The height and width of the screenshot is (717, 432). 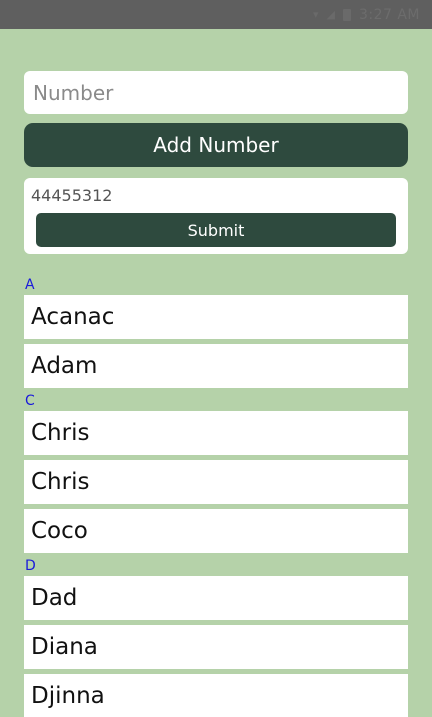 I want to click on contact-item: Coco, so click(x=216, y=531).